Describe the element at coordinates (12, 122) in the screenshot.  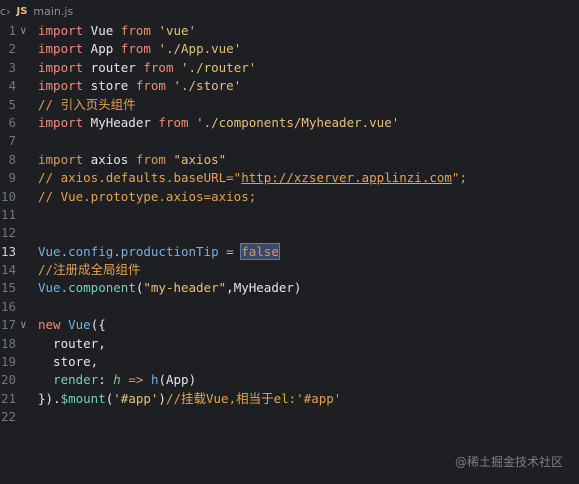
I see `line-number: 6` at that location.